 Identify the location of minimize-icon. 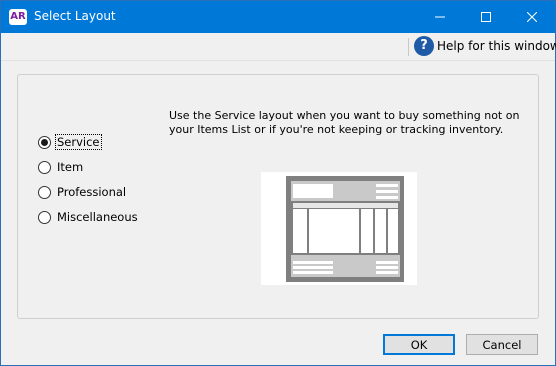
(440, 17).